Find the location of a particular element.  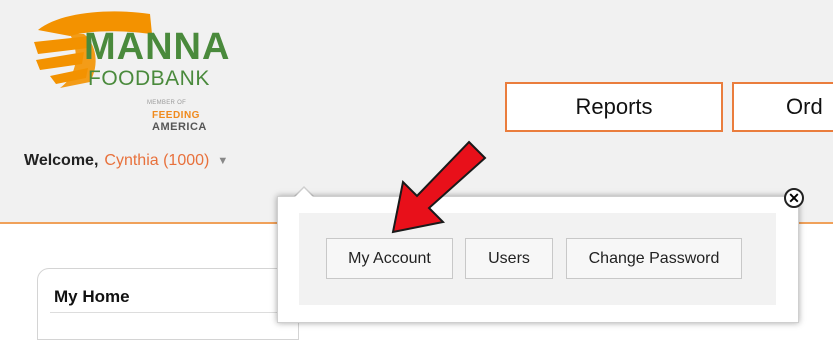

my-account-button: My Account is located at coordinates (389, 258).